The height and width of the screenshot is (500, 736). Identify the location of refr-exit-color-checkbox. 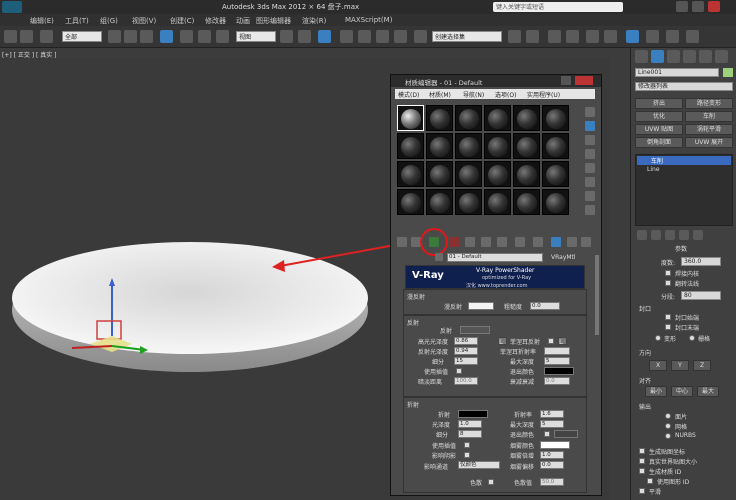
(547, 434).